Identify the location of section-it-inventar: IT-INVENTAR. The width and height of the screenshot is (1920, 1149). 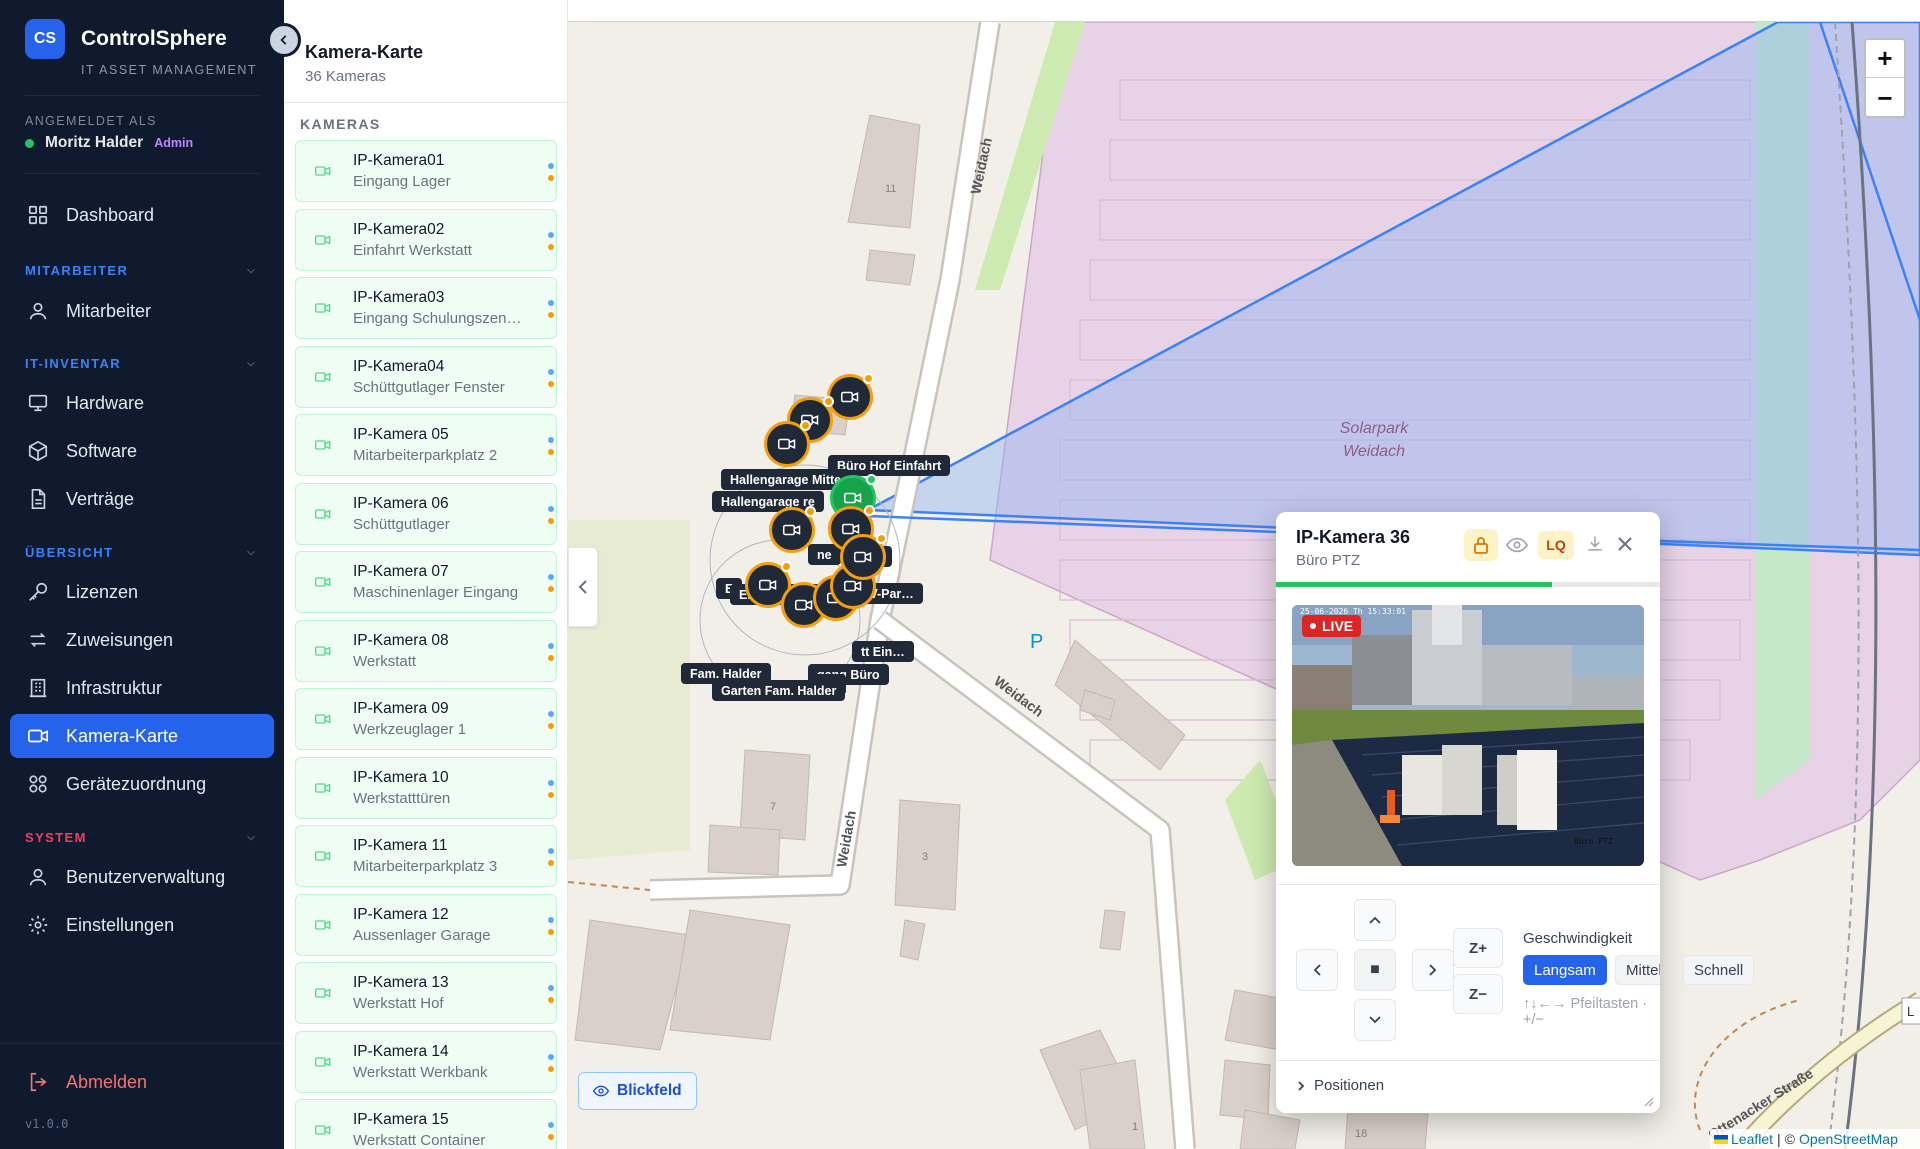
(73, 363).